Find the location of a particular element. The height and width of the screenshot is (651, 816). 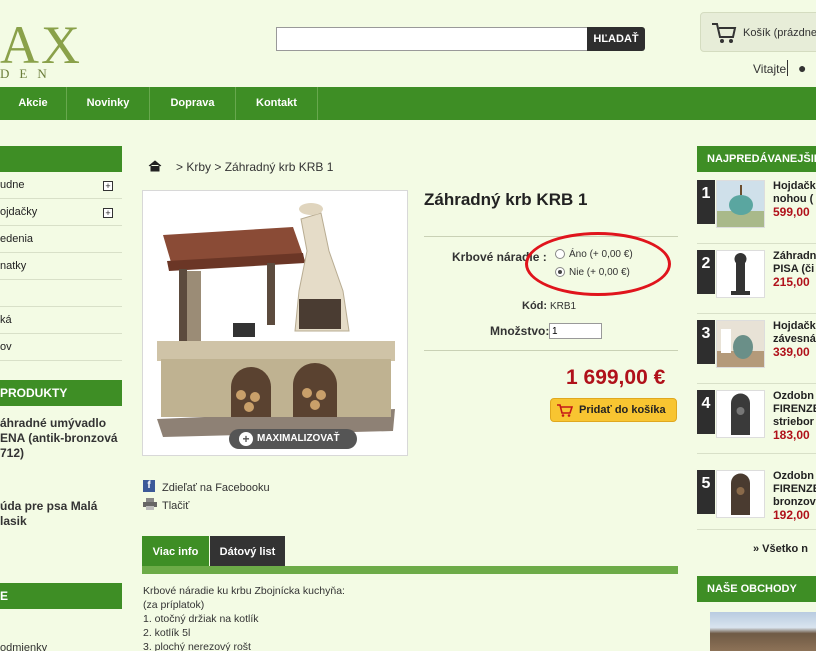

code-value: KRB1 is located at coordinates (563, 306).